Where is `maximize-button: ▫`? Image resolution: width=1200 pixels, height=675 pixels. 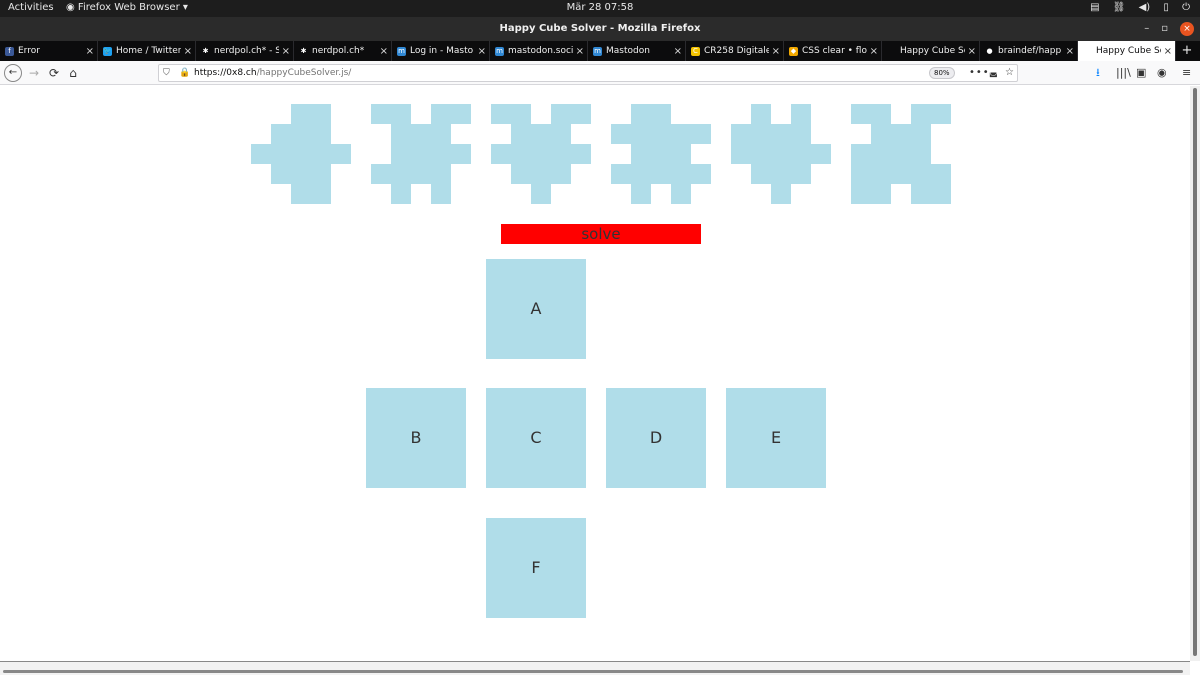
maximize-button: ▫ is located at coordinates (1164, 29).